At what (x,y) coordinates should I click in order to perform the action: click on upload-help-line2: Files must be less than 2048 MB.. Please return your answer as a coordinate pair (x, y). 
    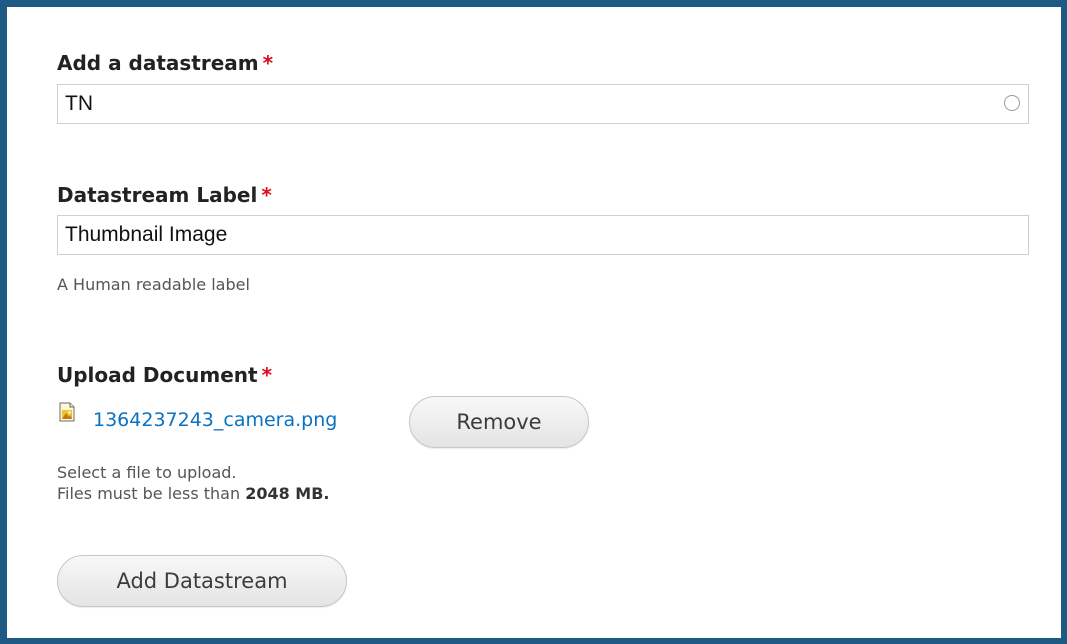
    Looking at the image, I should click on (193, 494).